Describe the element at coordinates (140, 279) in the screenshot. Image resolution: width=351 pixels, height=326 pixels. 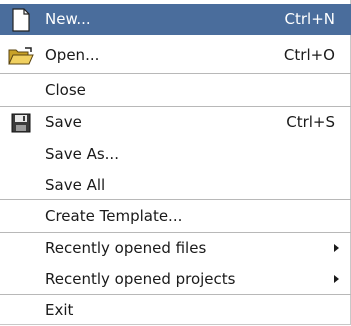
I see `menu-item-label: Recently opened projects` at that location.